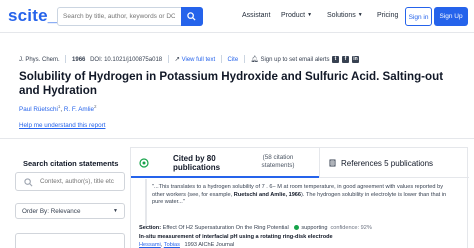 This screenshot has height=248, width=474. Describe the element at coordinates (144, 163) in the screenshot. I see `cited-by-icon` at that location.